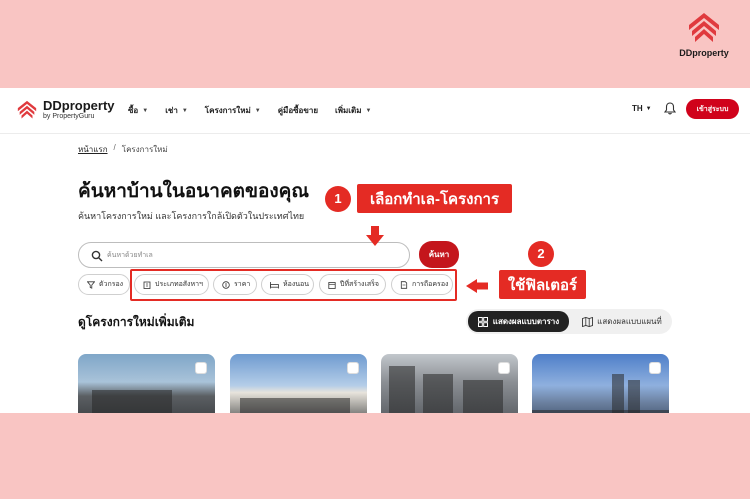 The height and width of the screenshot is (499, 750). Describe the element at coordinates (252, 255) in the screenshot. I see `search-input` at that location.